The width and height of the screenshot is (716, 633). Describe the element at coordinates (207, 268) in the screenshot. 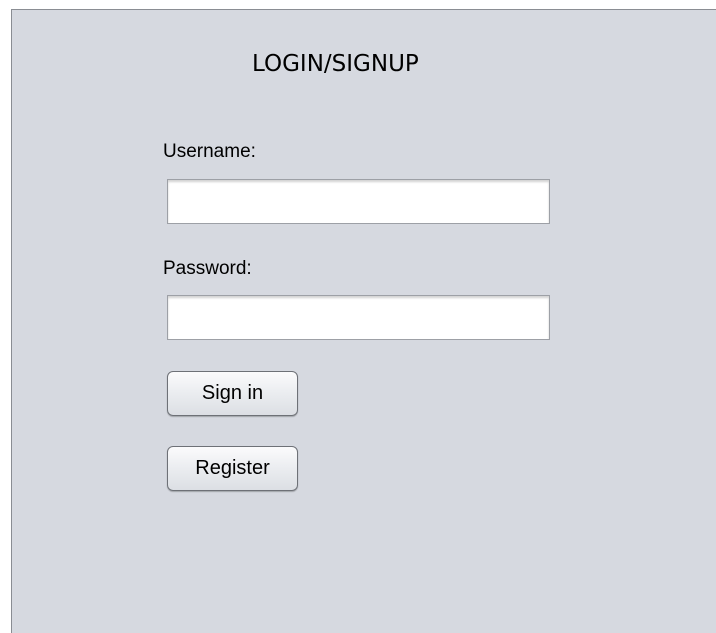

I see `password-label: Password:` at that location.